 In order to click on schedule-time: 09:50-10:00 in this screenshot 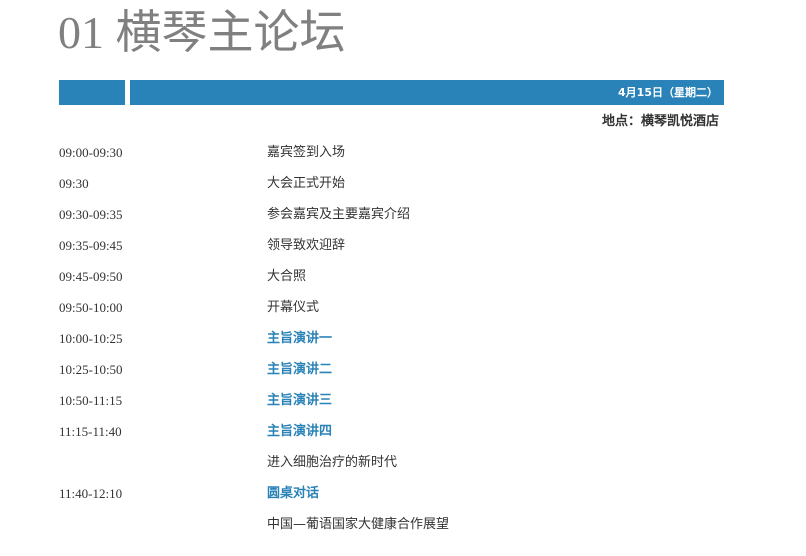, I will do `click(91, 307)`.